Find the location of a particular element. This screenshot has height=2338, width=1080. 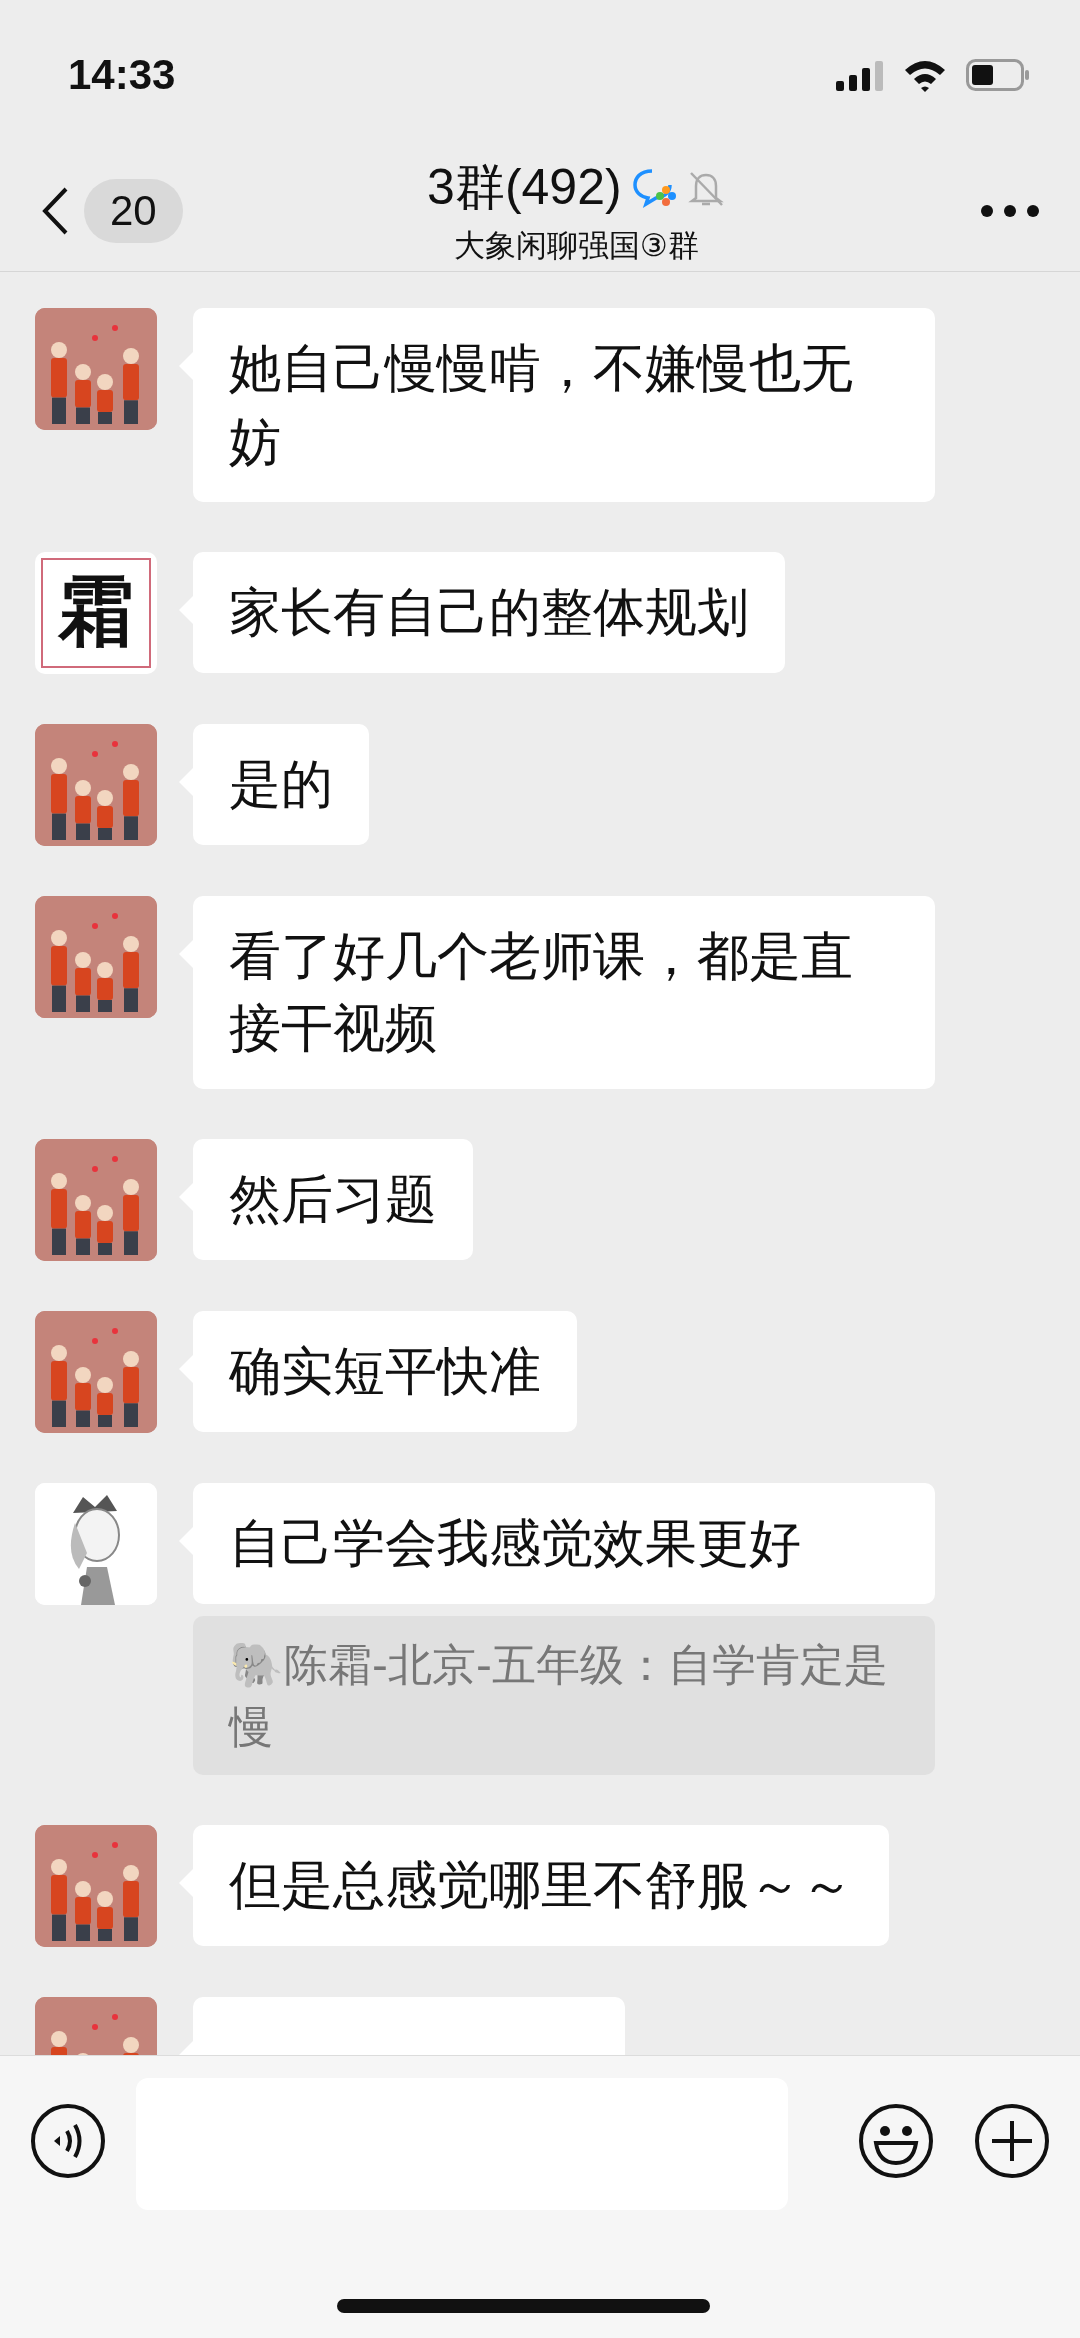

status-time: 14:33 is located at coordinates (122, 75).